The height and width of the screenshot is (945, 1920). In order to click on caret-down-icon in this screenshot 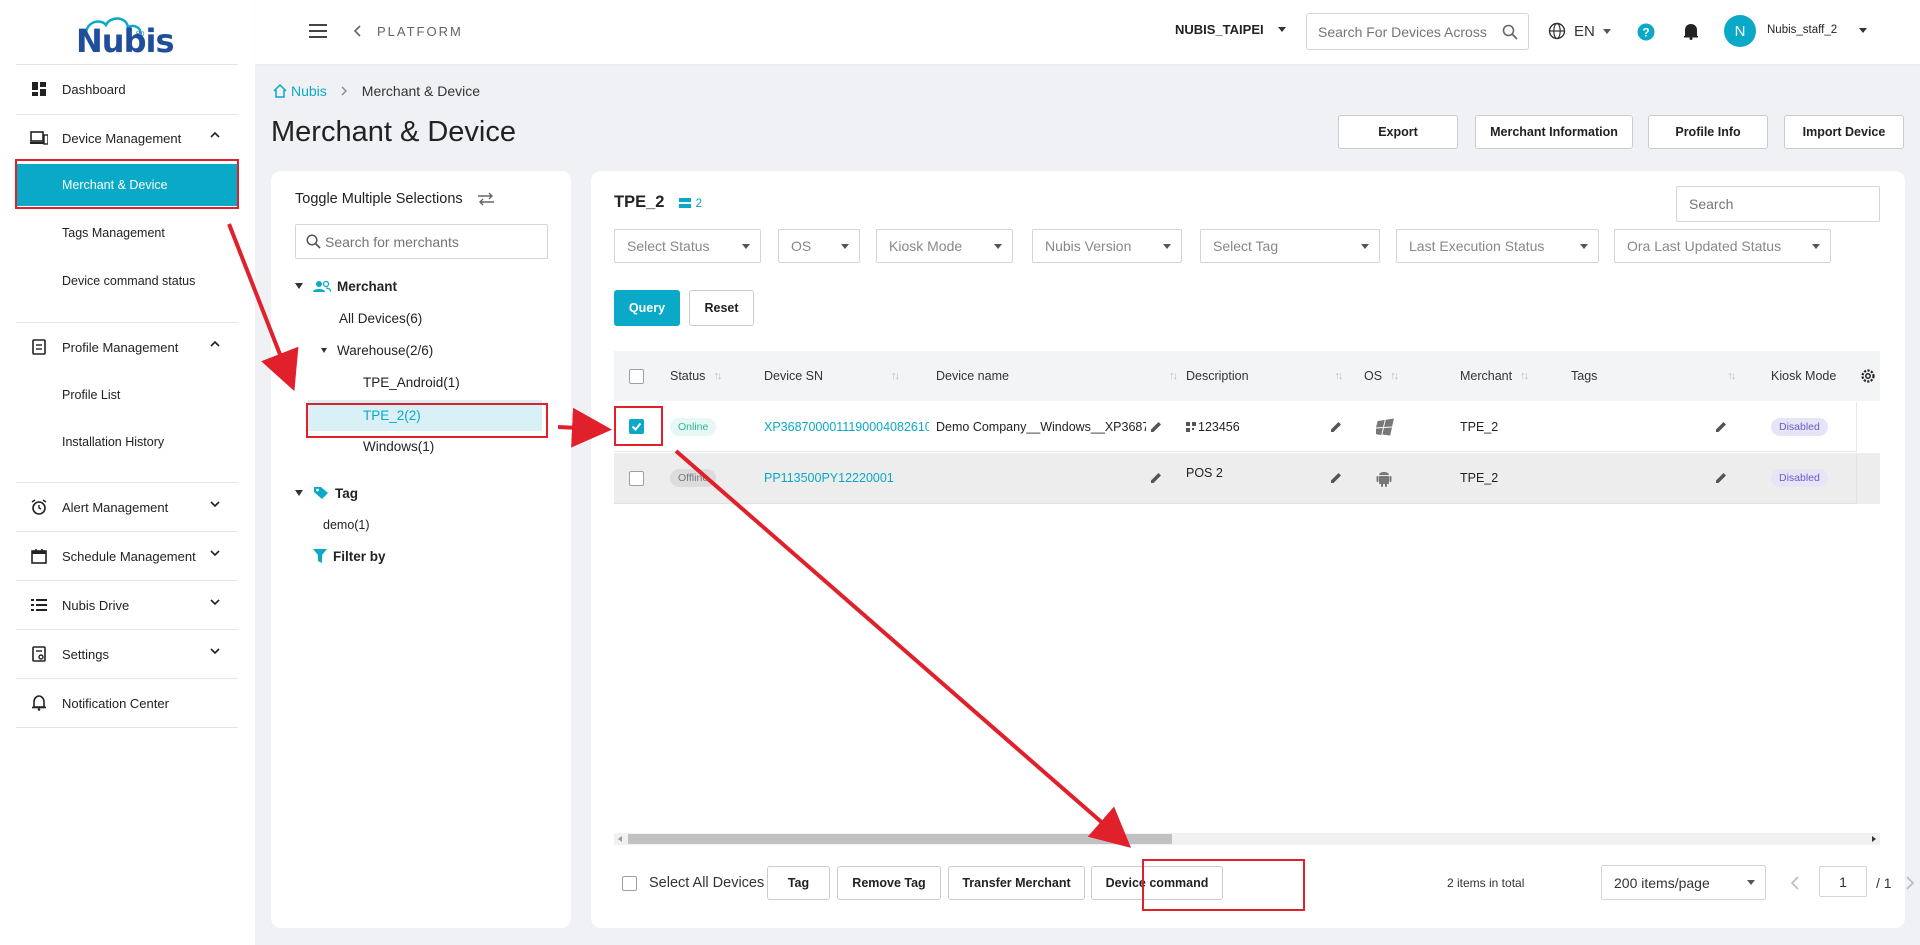, I will do `click(1863, 30)`.